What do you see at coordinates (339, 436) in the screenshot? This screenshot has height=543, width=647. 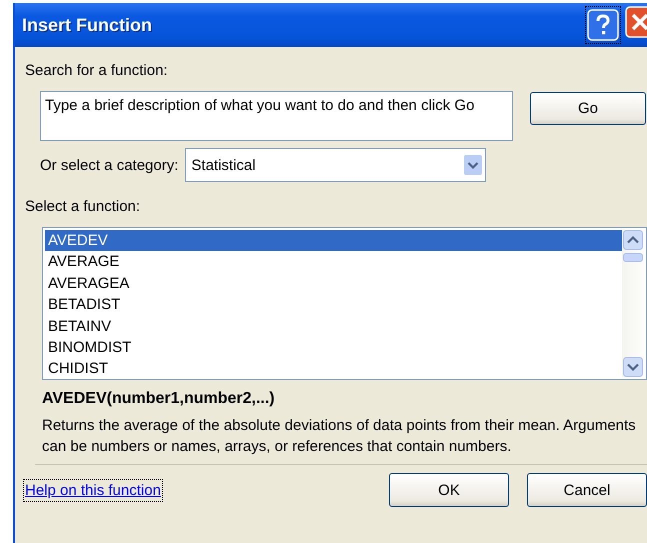 I see `function-description: Returns the average of the absolute deviations of data points from their mean. Arguments can be numbers or names, arrays, or references that contain numbers.` at bounding box center [339, 436].